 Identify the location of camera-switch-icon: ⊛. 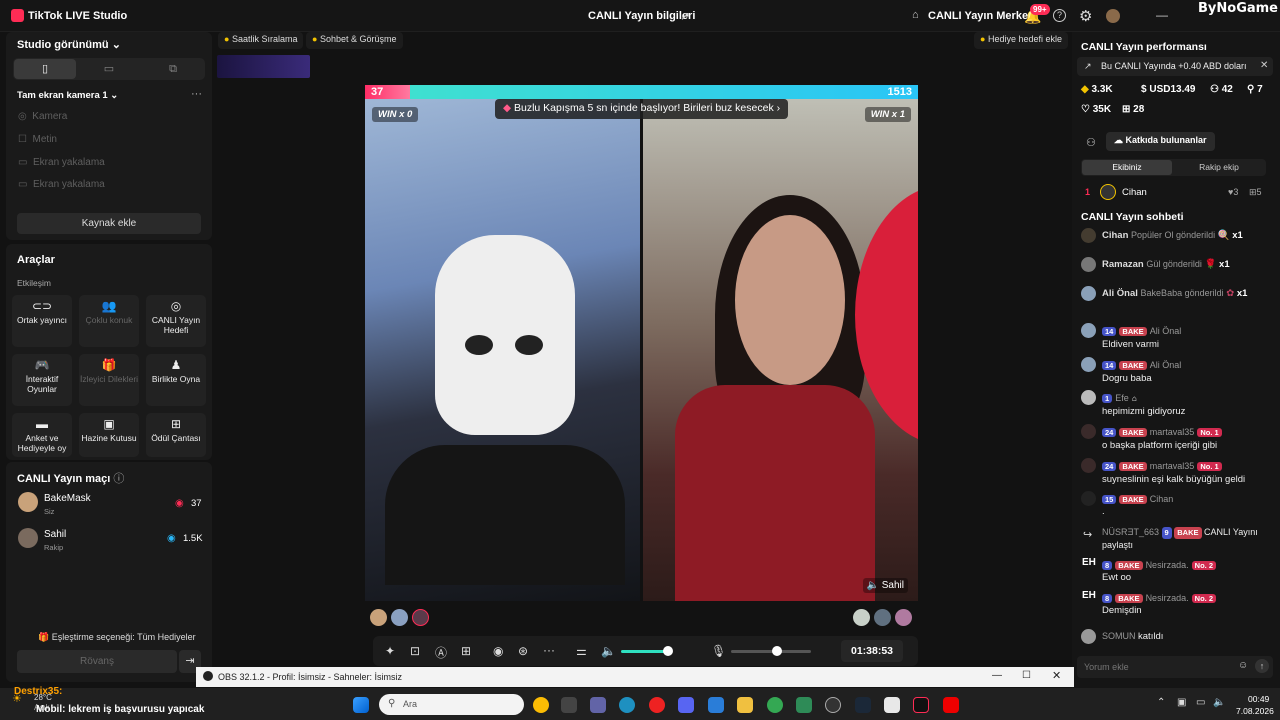
(523, 651).